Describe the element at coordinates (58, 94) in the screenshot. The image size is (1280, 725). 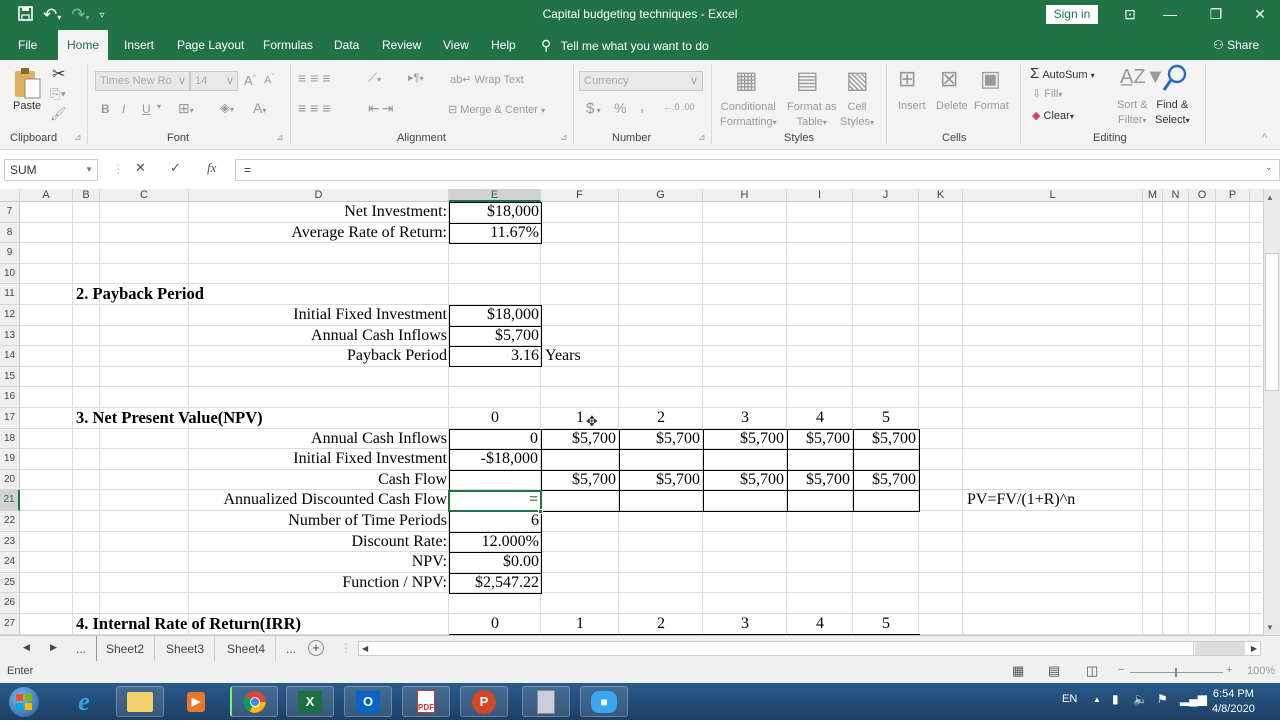
I see `copy-icon: ⎘▾` at that location.